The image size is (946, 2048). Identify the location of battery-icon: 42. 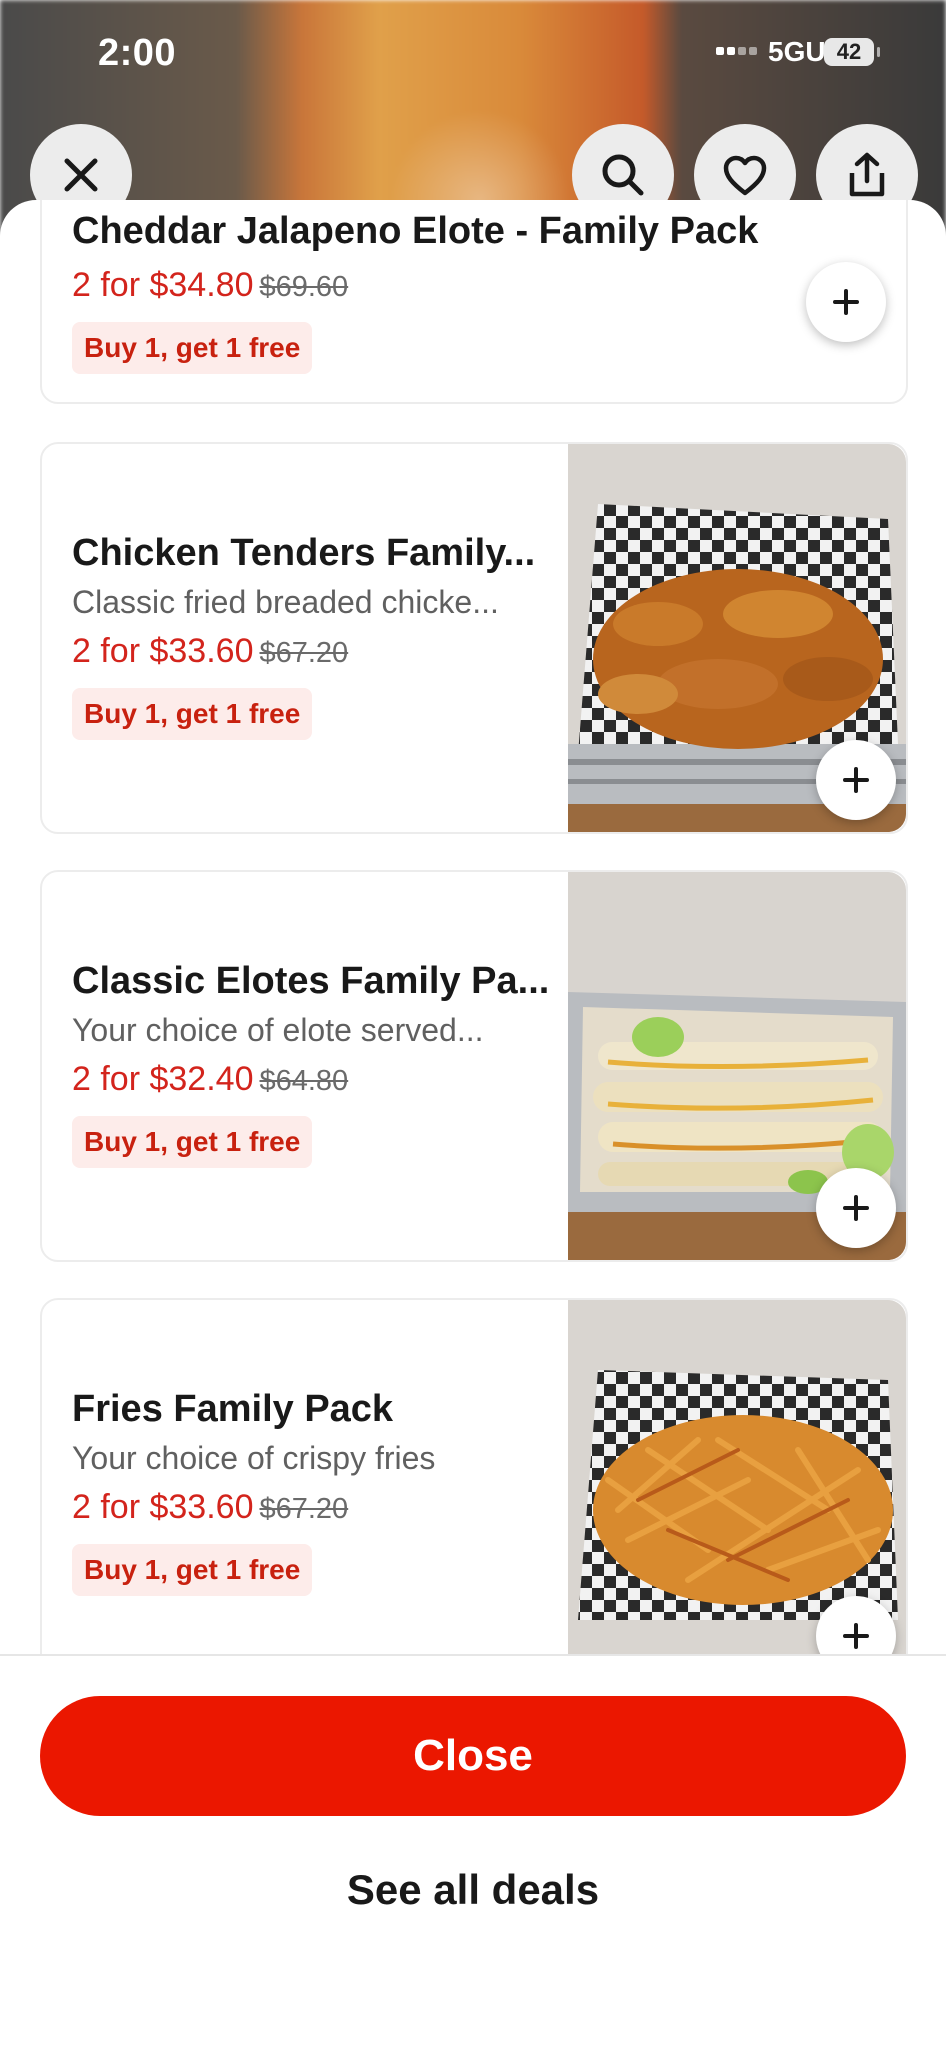
(852, 52).